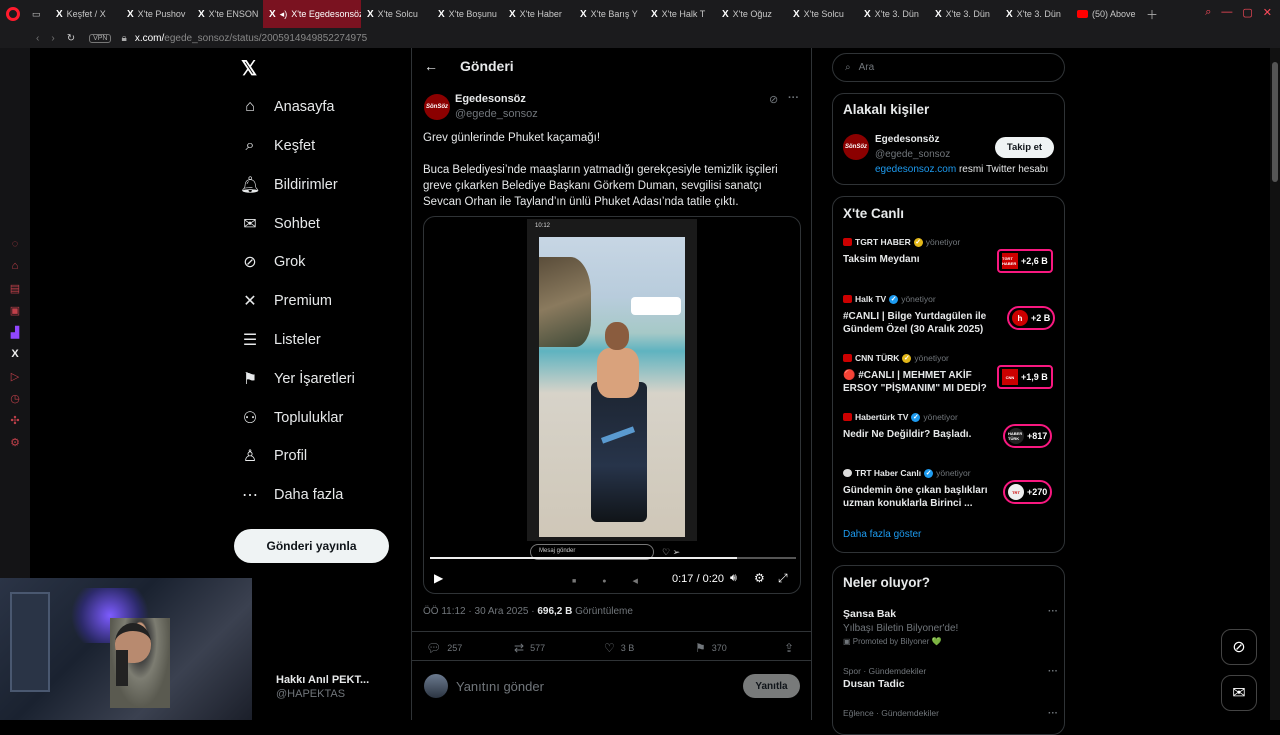 The image size is (1280, 735). I want to click on like-action: ♡ 3 B, so click(619, 648).